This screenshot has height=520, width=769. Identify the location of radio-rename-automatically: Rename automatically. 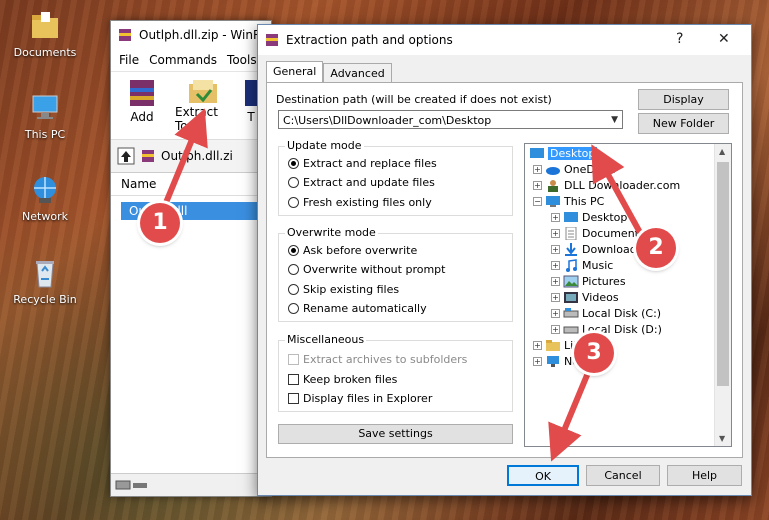
(357, 308).